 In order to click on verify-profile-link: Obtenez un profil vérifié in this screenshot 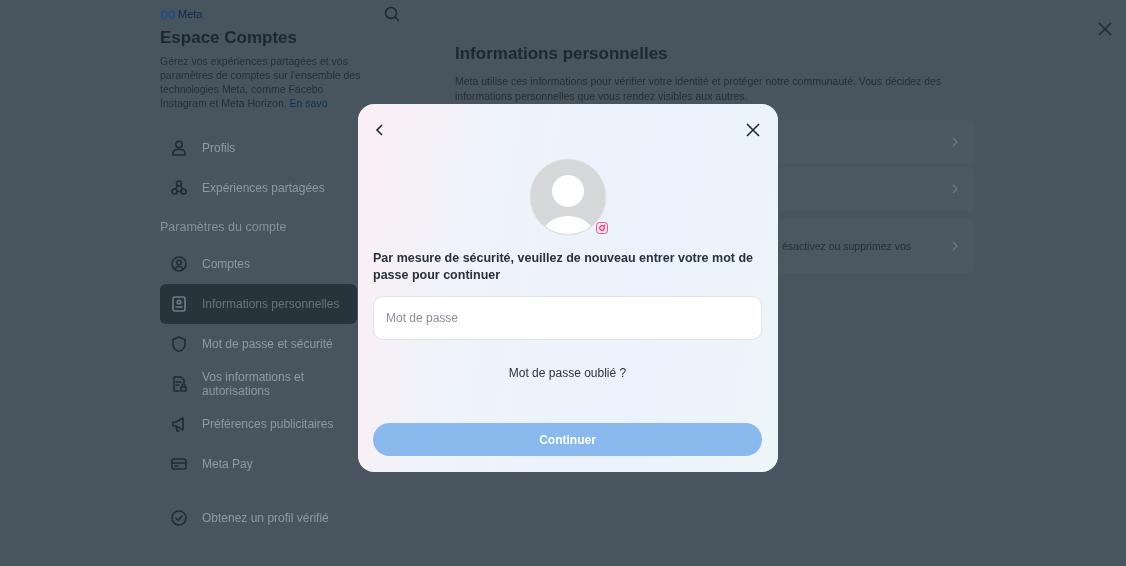, I will do `click(258, 518)`.